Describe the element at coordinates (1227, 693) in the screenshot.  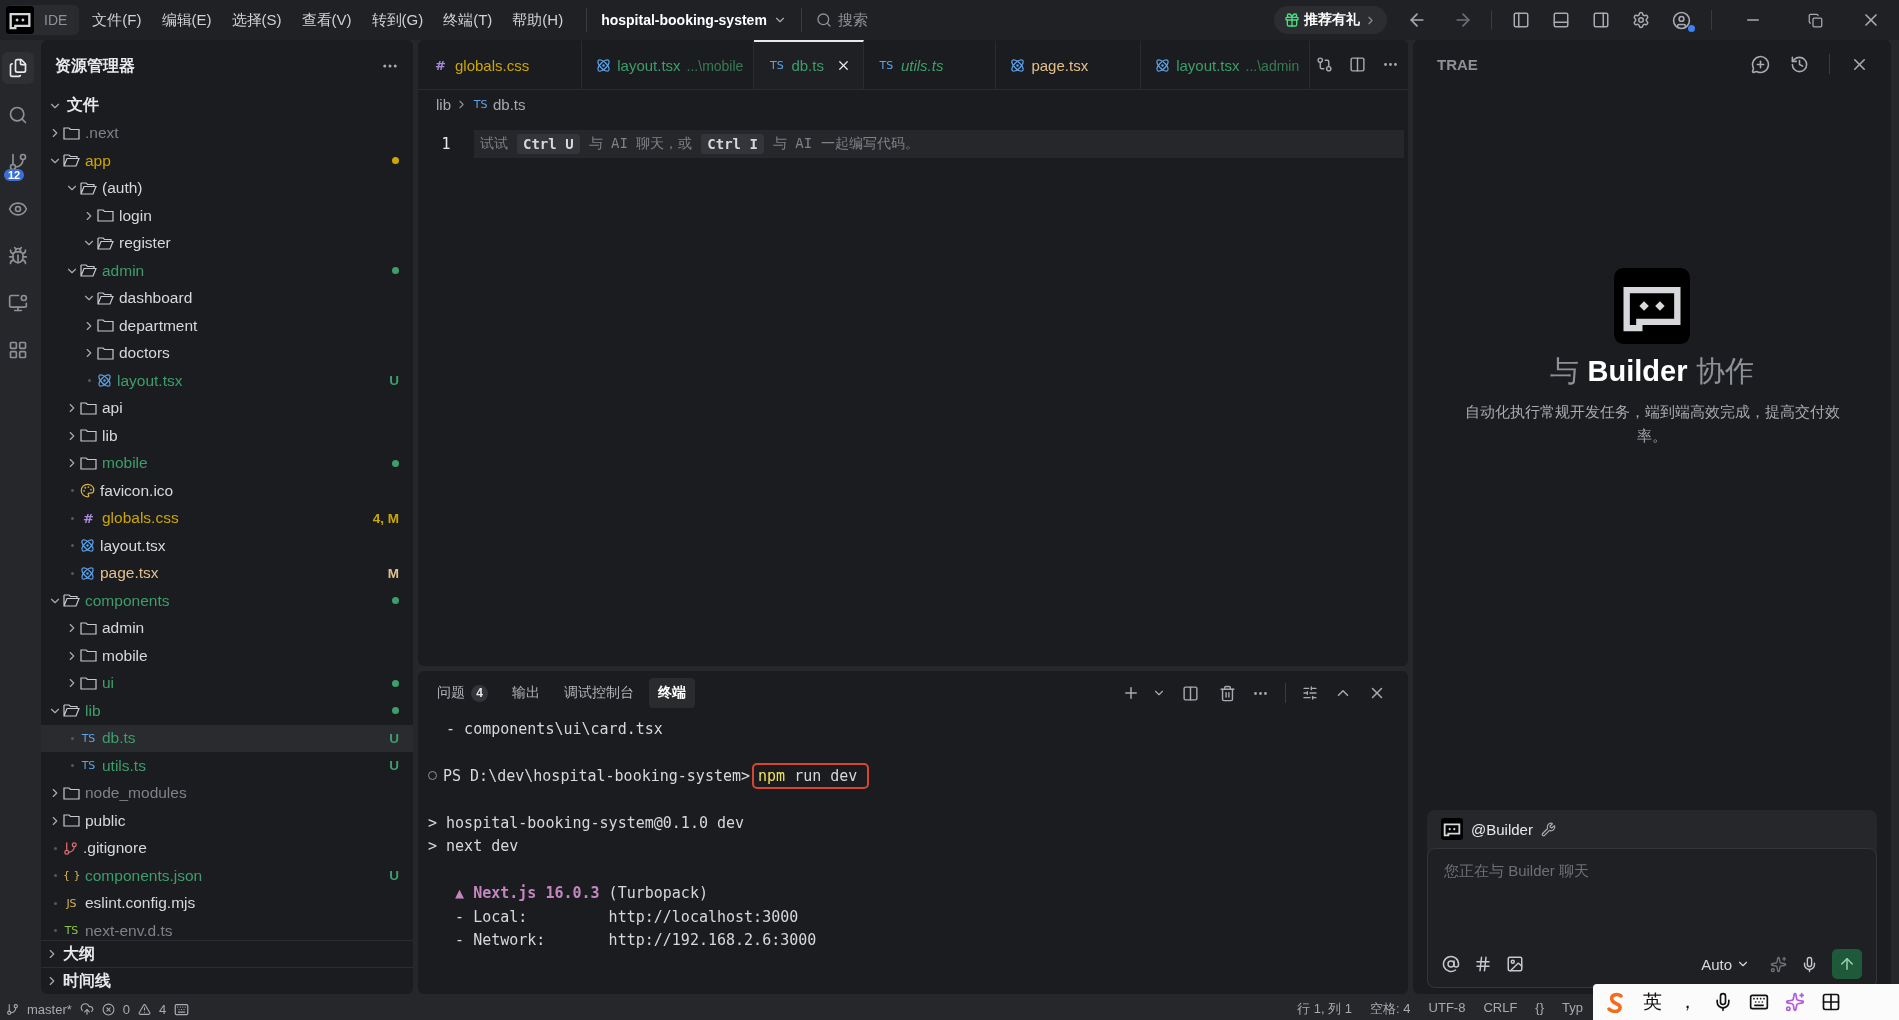
I see `trash-icon` at that location.